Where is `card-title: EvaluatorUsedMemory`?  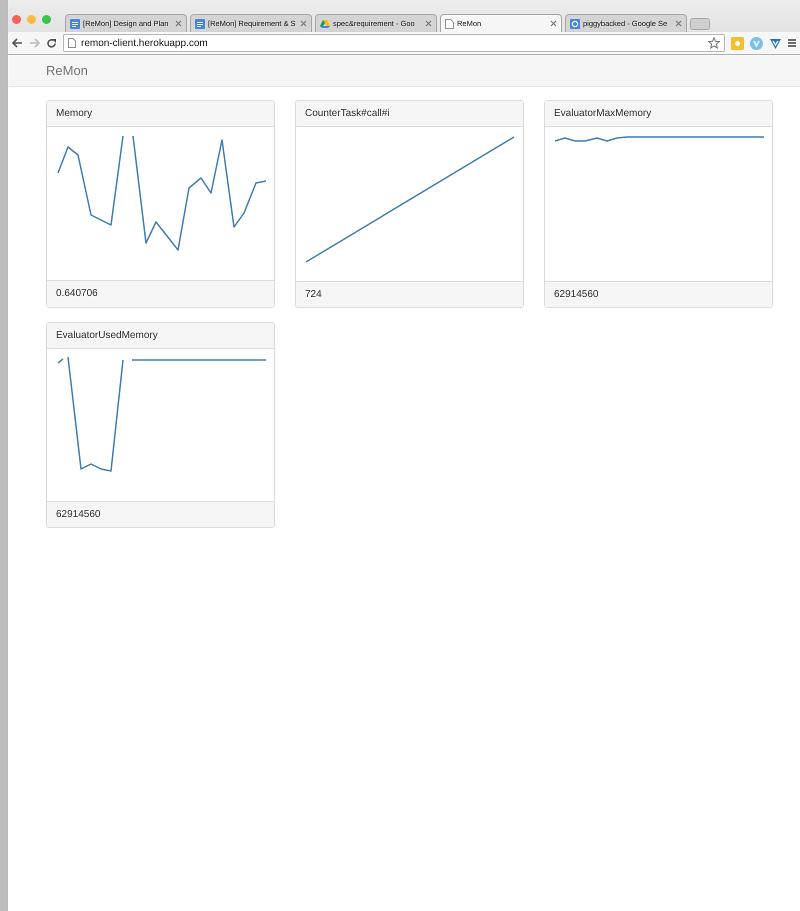 card-title: EvaluatorUsedMemory is located at coordinates (160, 336).